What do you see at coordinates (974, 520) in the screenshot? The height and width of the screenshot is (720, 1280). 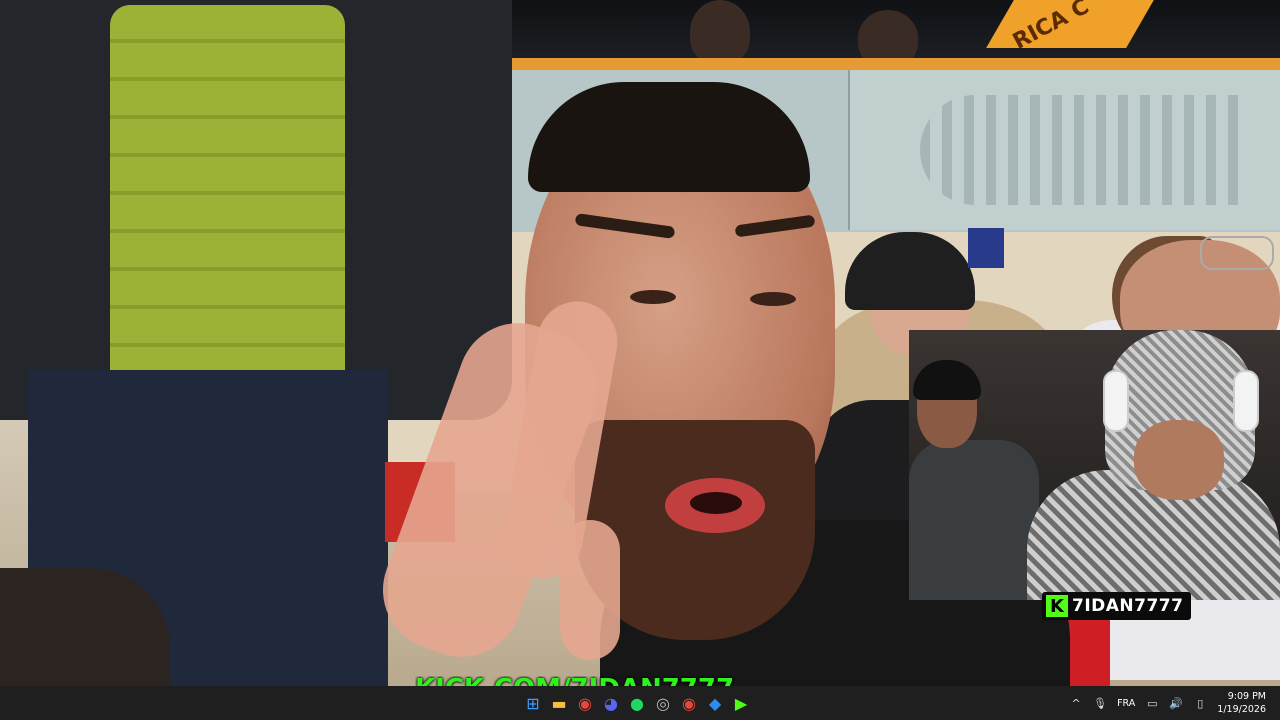 I see `viewer-body` at bounding box center [974, 520].